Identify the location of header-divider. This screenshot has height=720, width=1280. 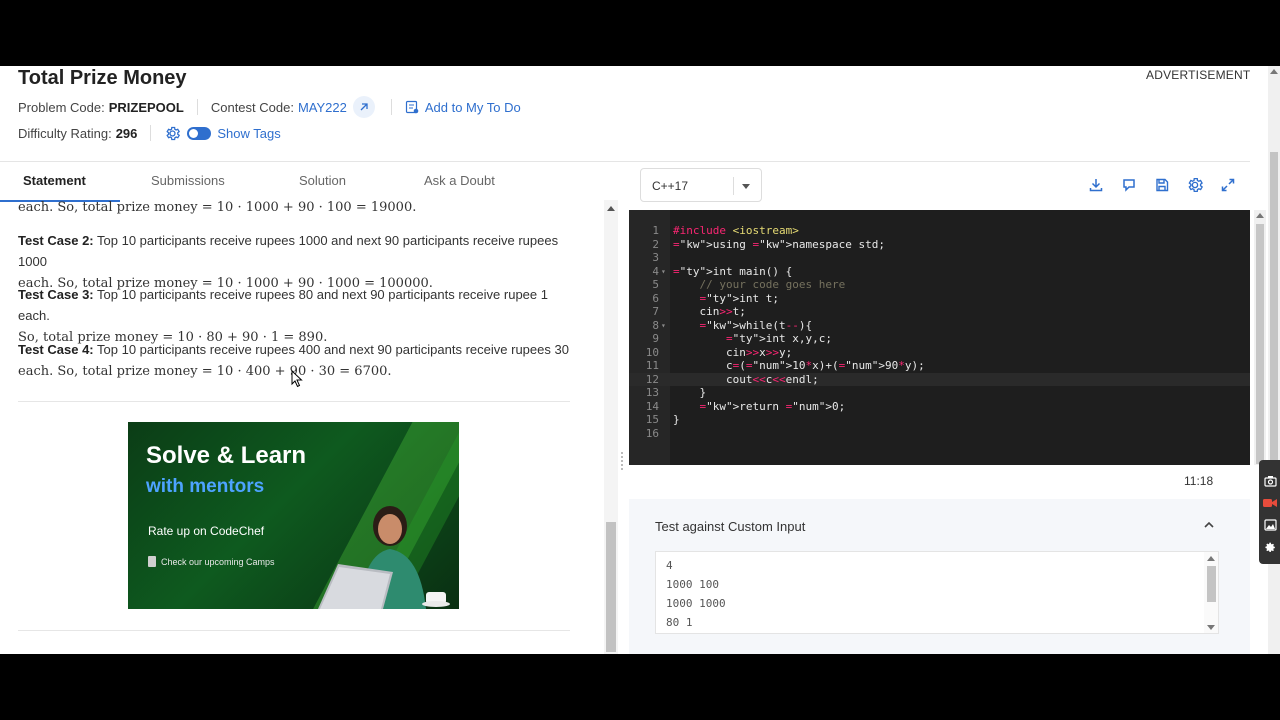
(625, 161).